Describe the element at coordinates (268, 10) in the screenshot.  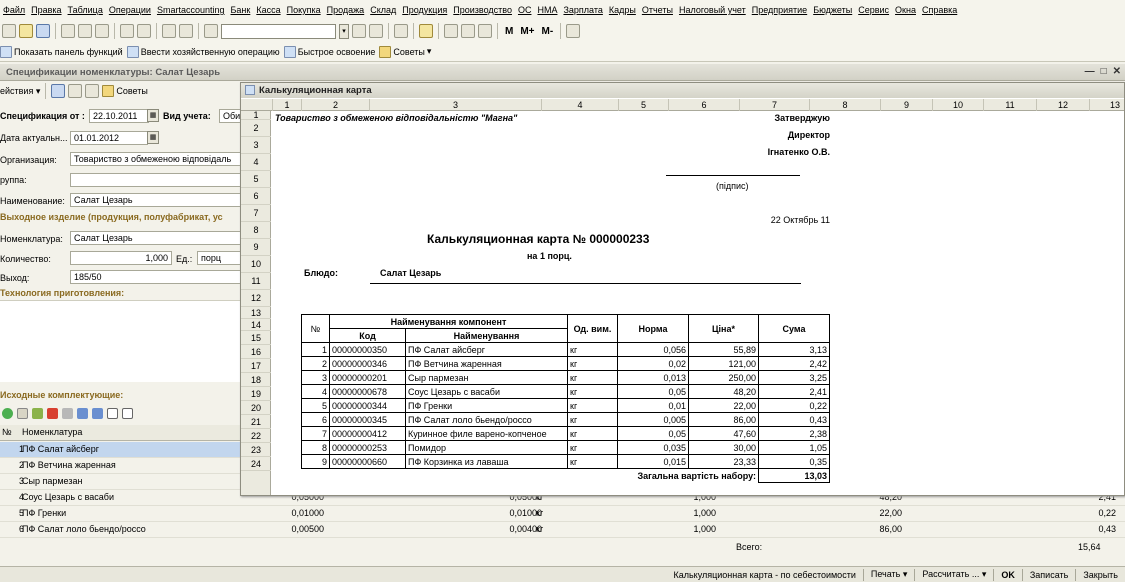
I see `menu-item: Касса` at that location.